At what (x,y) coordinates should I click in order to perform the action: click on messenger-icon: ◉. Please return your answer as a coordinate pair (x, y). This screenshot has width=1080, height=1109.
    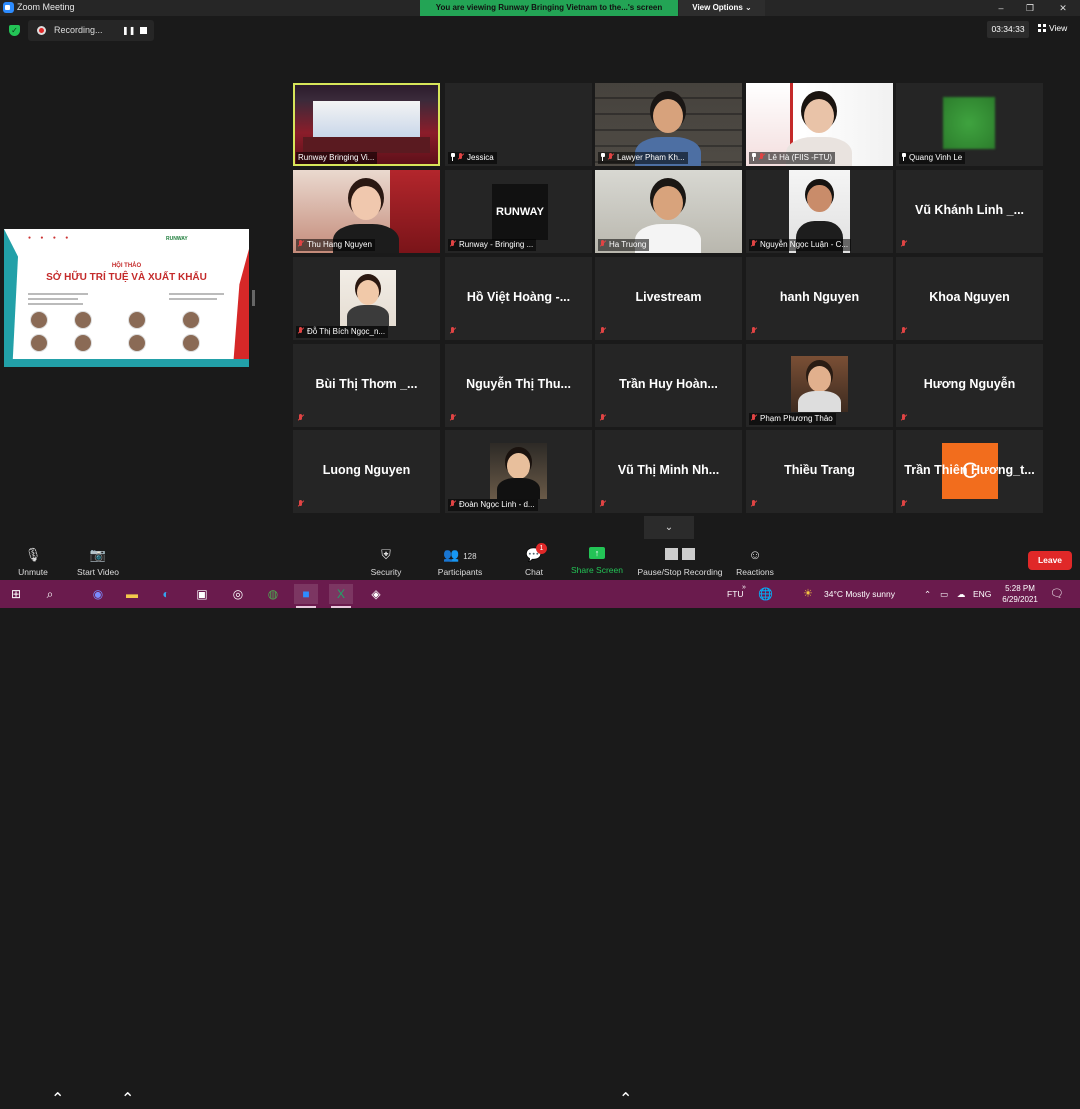
    Looking at the image, I should click on (98, 594).